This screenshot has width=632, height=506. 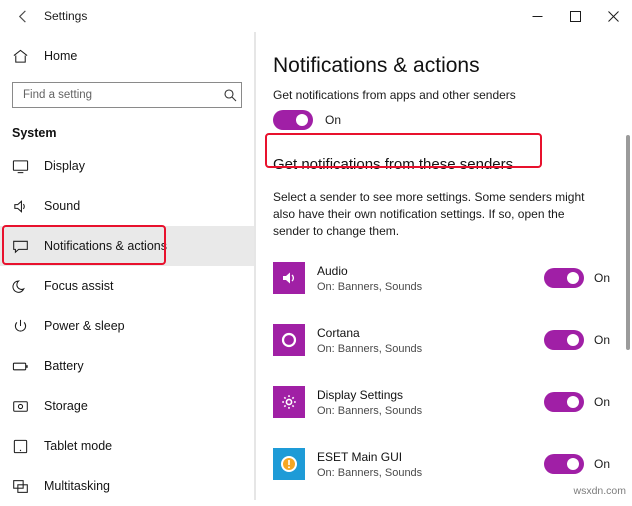 I want to click on home-icon, so click(x=25, y=56).